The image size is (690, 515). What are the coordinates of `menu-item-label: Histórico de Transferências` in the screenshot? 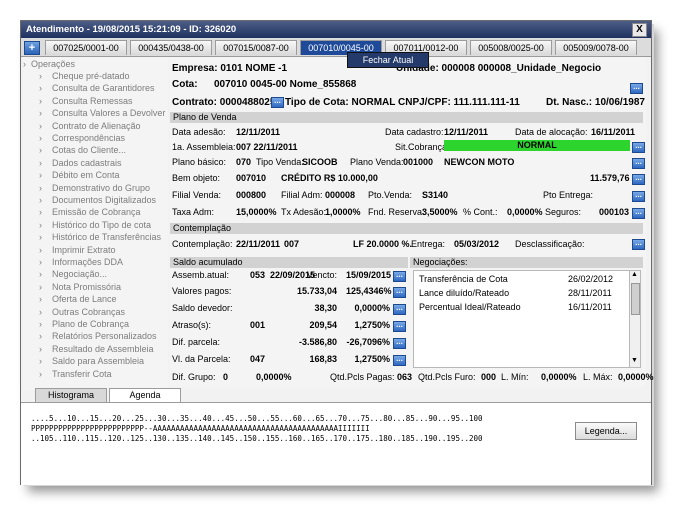 It's located at (107, 237).